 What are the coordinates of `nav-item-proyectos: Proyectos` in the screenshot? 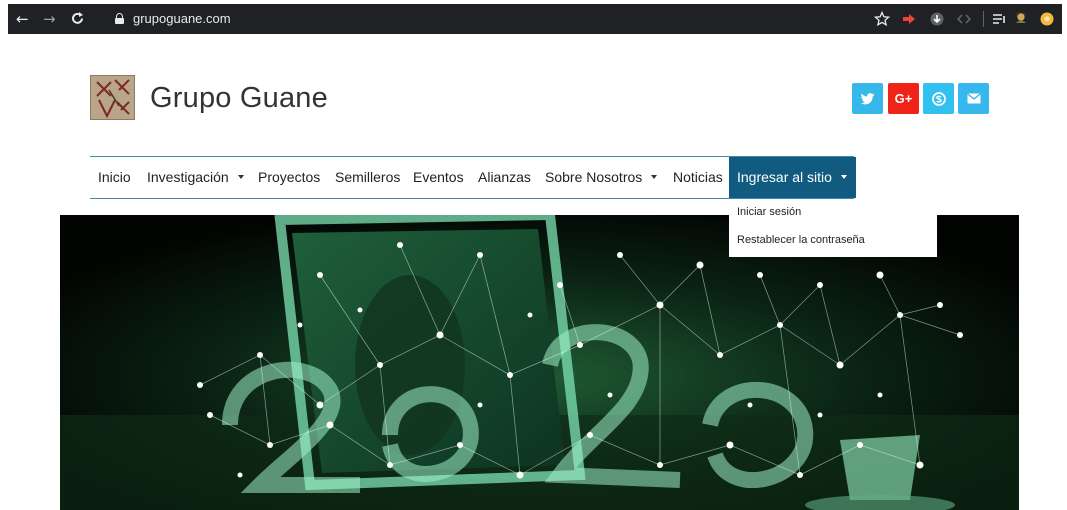 It's located at (289, 177).